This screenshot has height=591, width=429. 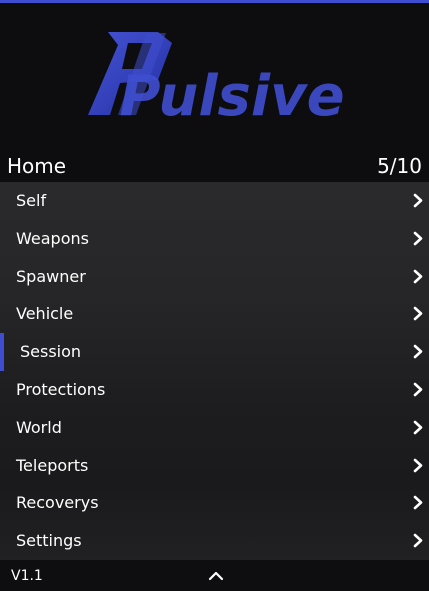 What do you see at coordinates (31, 200) in the screenshot?
I see `option-label: Self` at bounding box center [31, 200].